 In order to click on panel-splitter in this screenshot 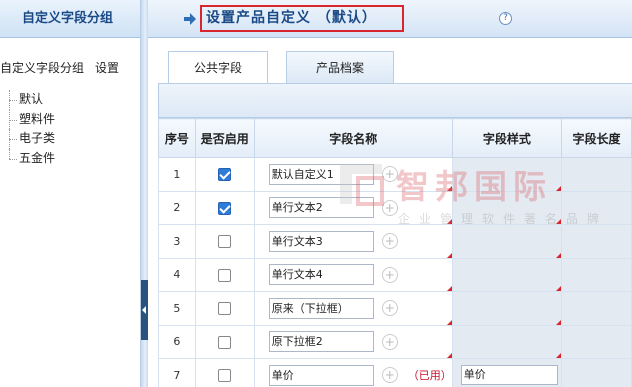, I will do `click(144, 193)`.